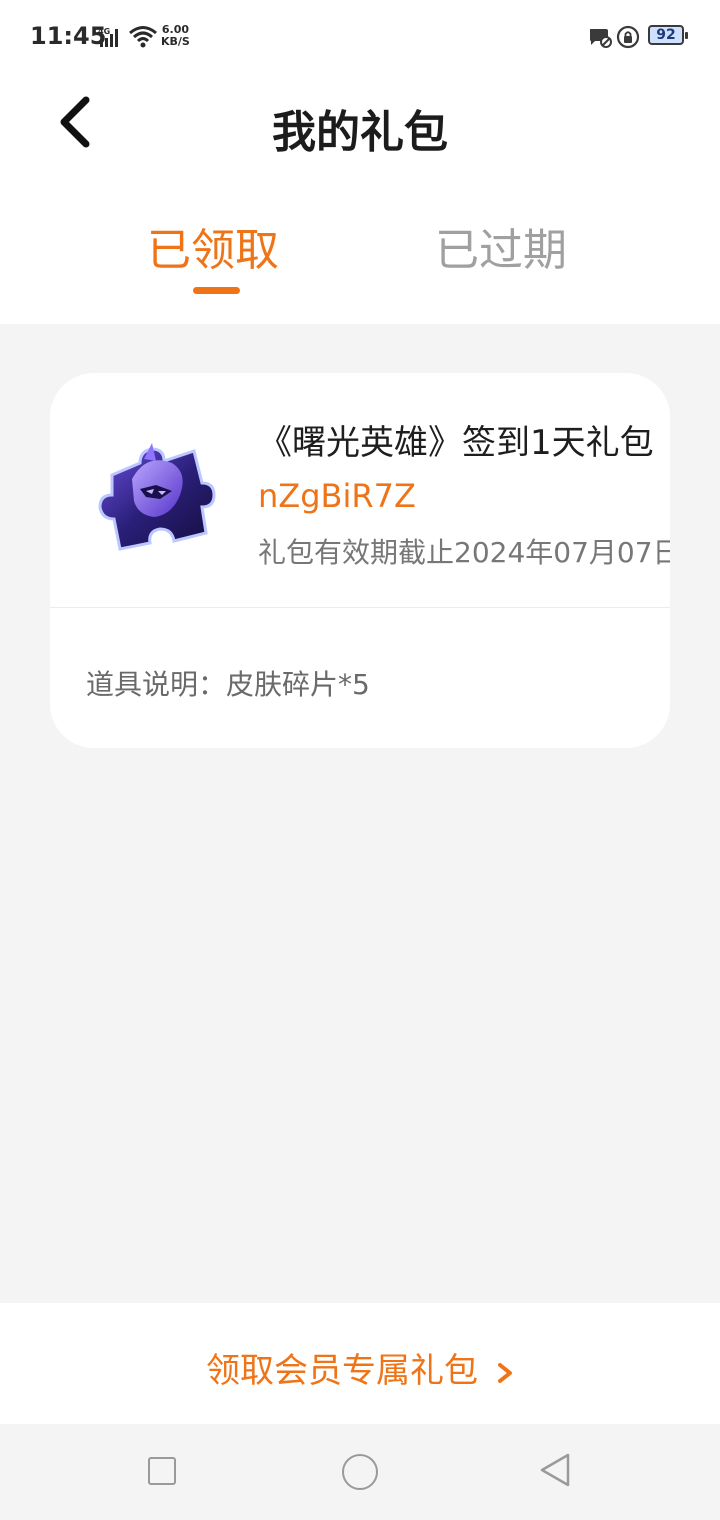  What do you see at coordinates (143, 37) in the screenshot?
I see `wifi-icon` at bounding box center [143, 37].